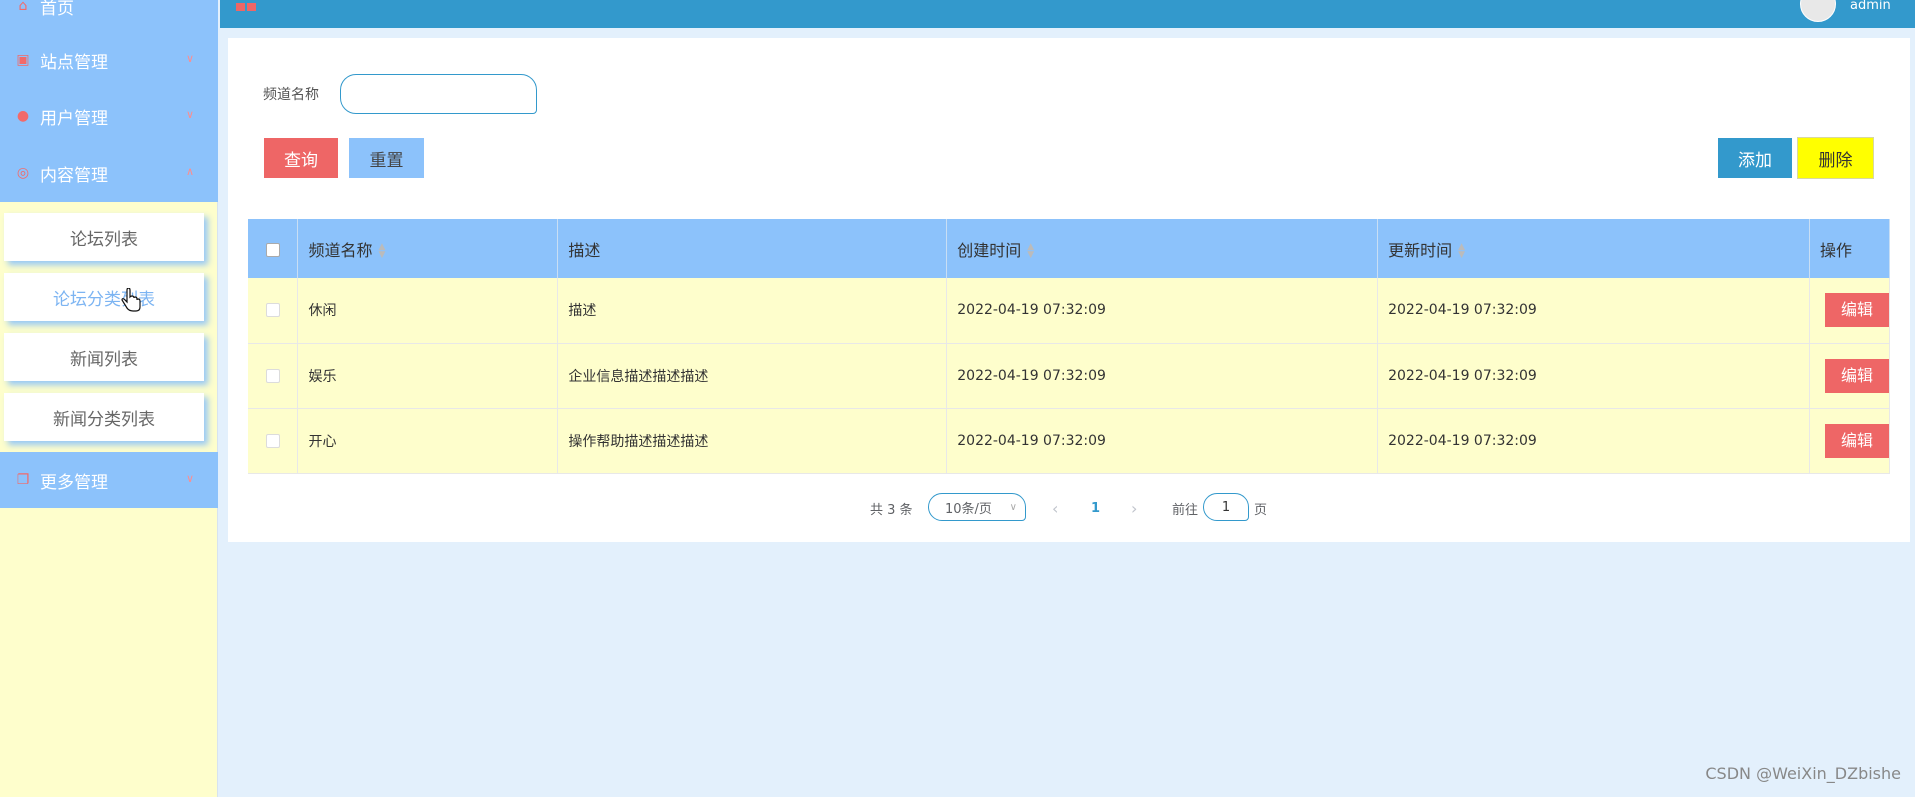 Image resolution: width=1915 pixels, height=797 pixels. I want to click on watermark: CSDN @WeiXin_DZbishe, so click(1803, 773).